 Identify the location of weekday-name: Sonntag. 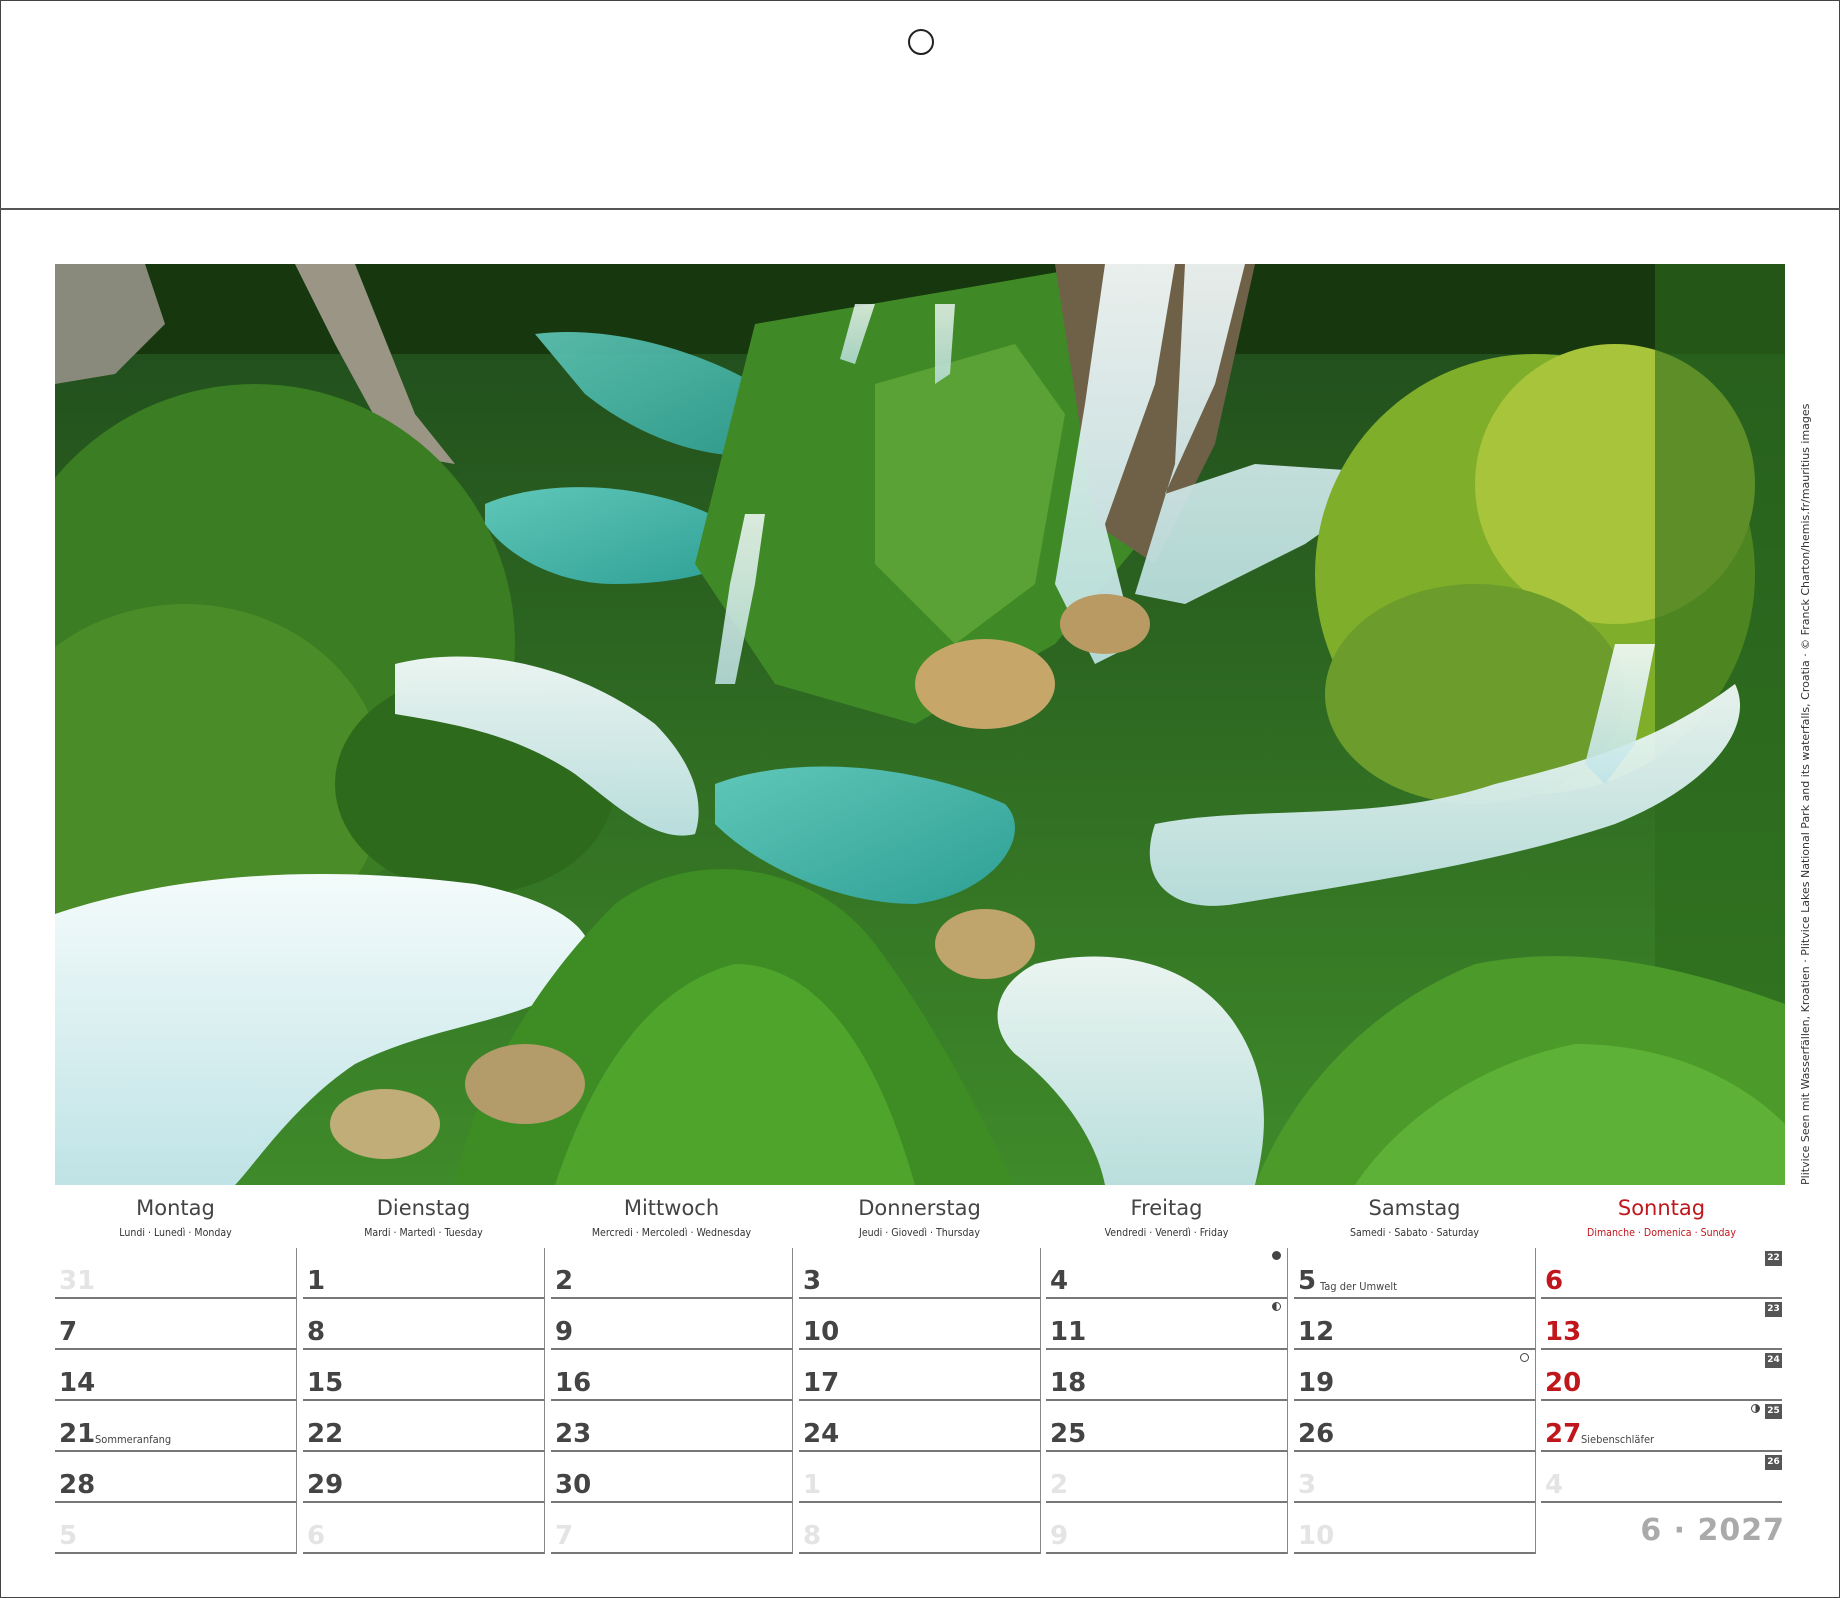
(1661, 1208).